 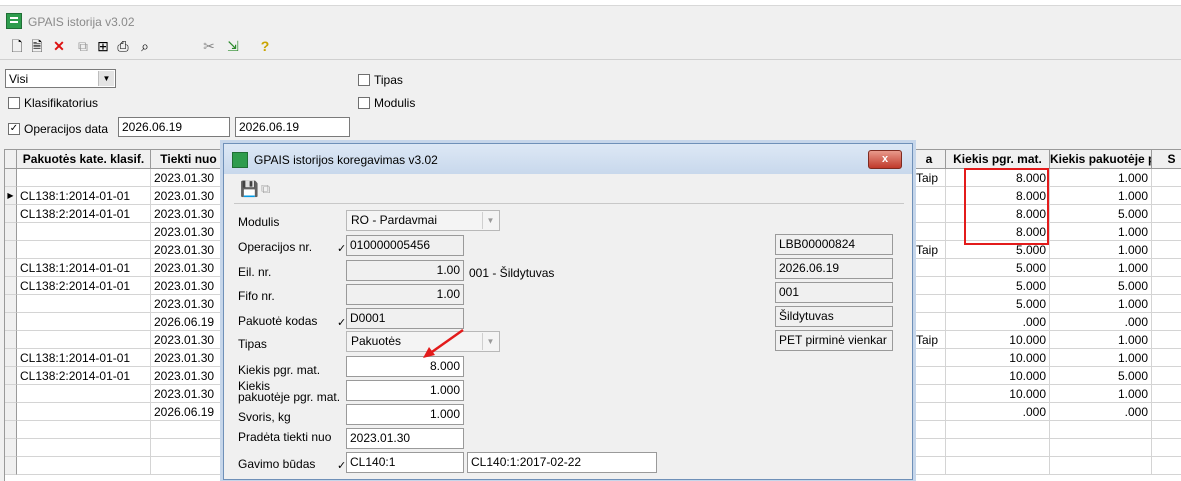 What do you see at coordinates (174, 127) in the screenshot?
I see `date-from-field: 2026.06.19` at bounding box center [174, 127].